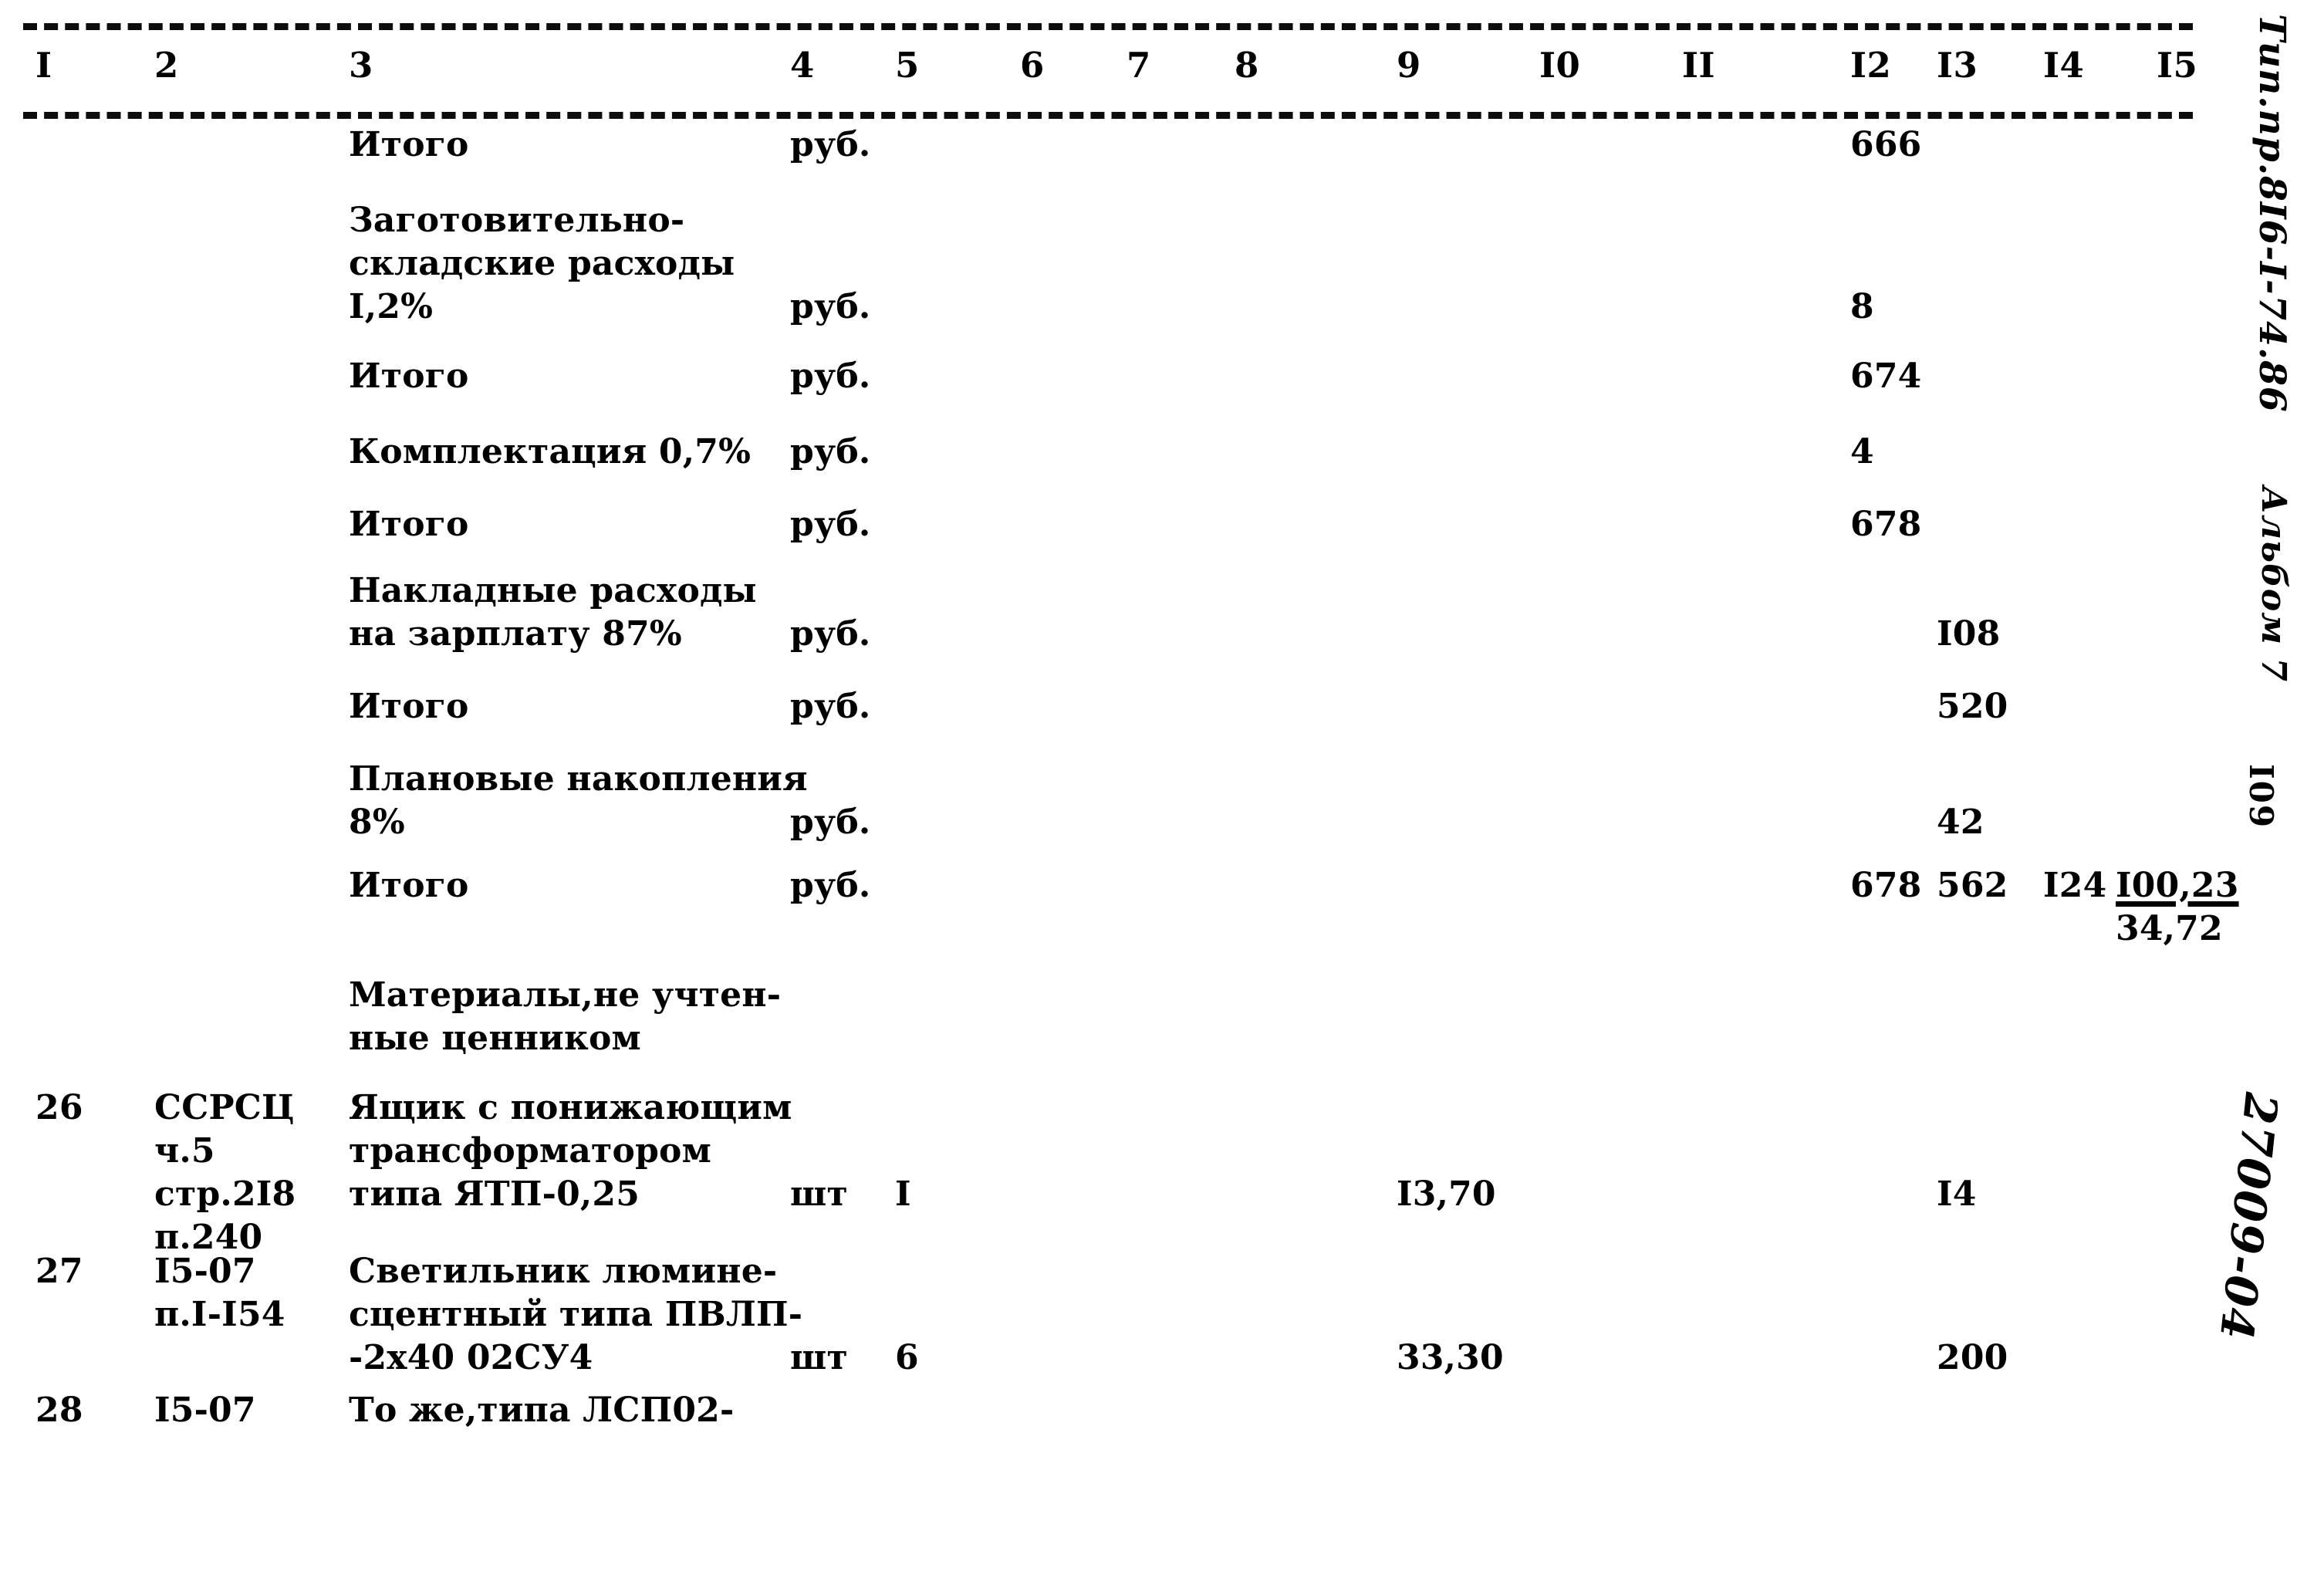 The height and width of the screenshot is (1595, 2324). Describe the element at coordinates (542, 263) in the screenshot. I see `cell-description: Заготовительно-складские расходы I,2%` at that location.